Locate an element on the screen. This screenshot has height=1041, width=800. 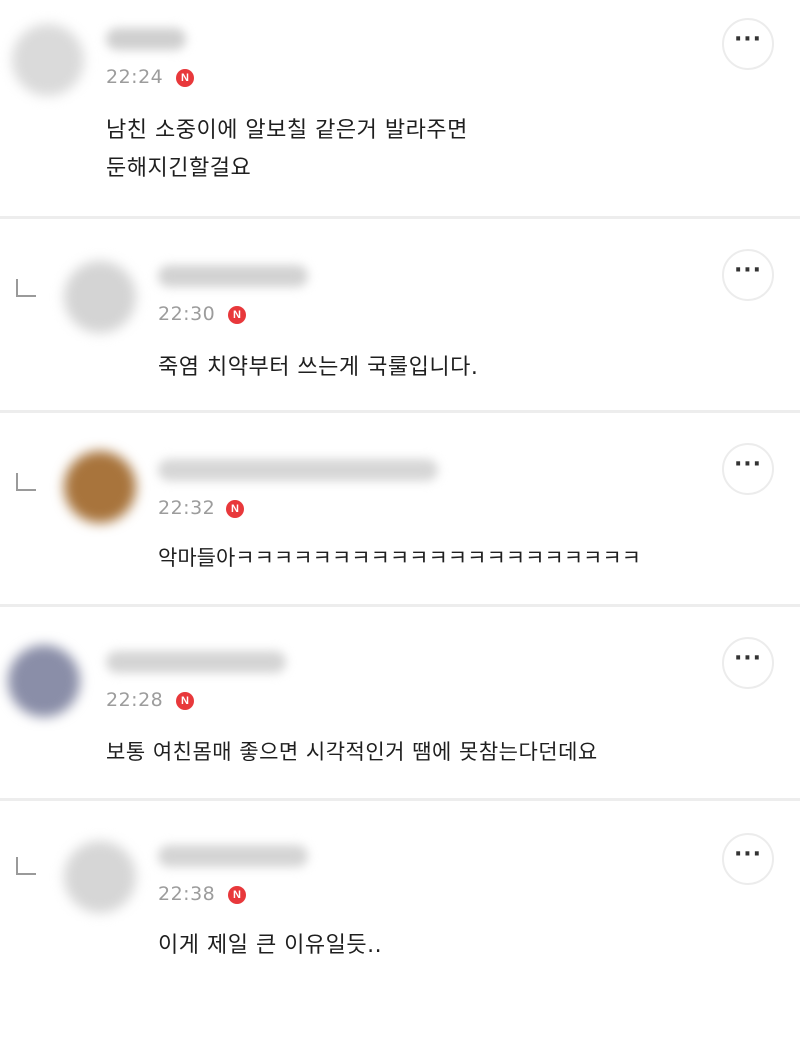
comment-text: 죽염 치약부터 쓰는게 국룰입니다. is located at coordinates (318, 367).